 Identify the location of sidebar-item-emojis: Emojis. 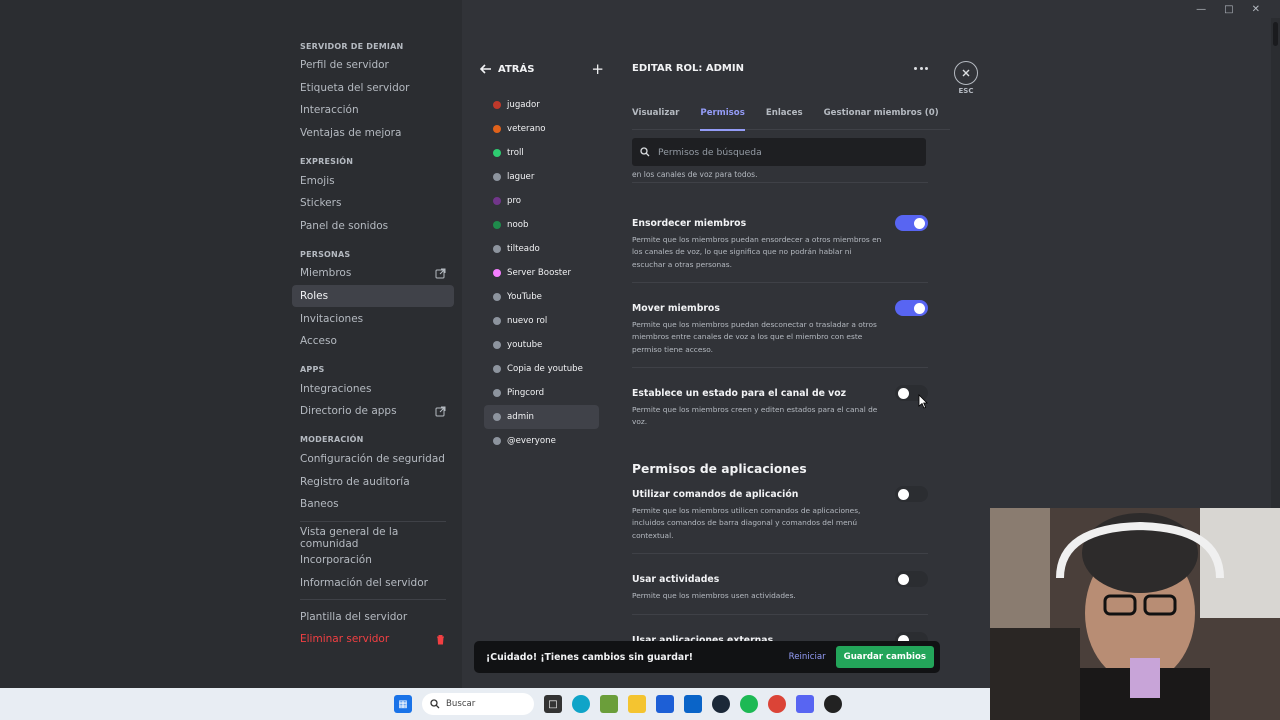
(373, 180).